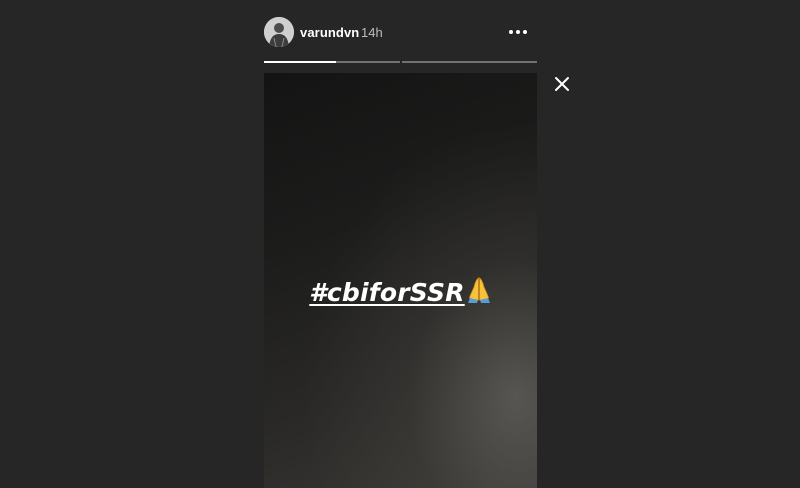  I want to click on progress-fill, so click(300, 62).